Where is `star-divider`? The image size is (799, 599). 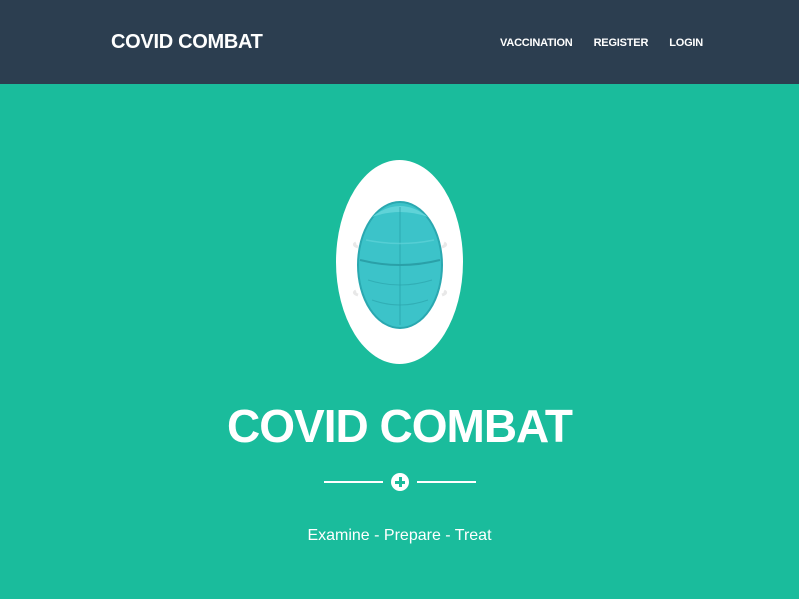 star-divider is located at coordinates (400, 482).